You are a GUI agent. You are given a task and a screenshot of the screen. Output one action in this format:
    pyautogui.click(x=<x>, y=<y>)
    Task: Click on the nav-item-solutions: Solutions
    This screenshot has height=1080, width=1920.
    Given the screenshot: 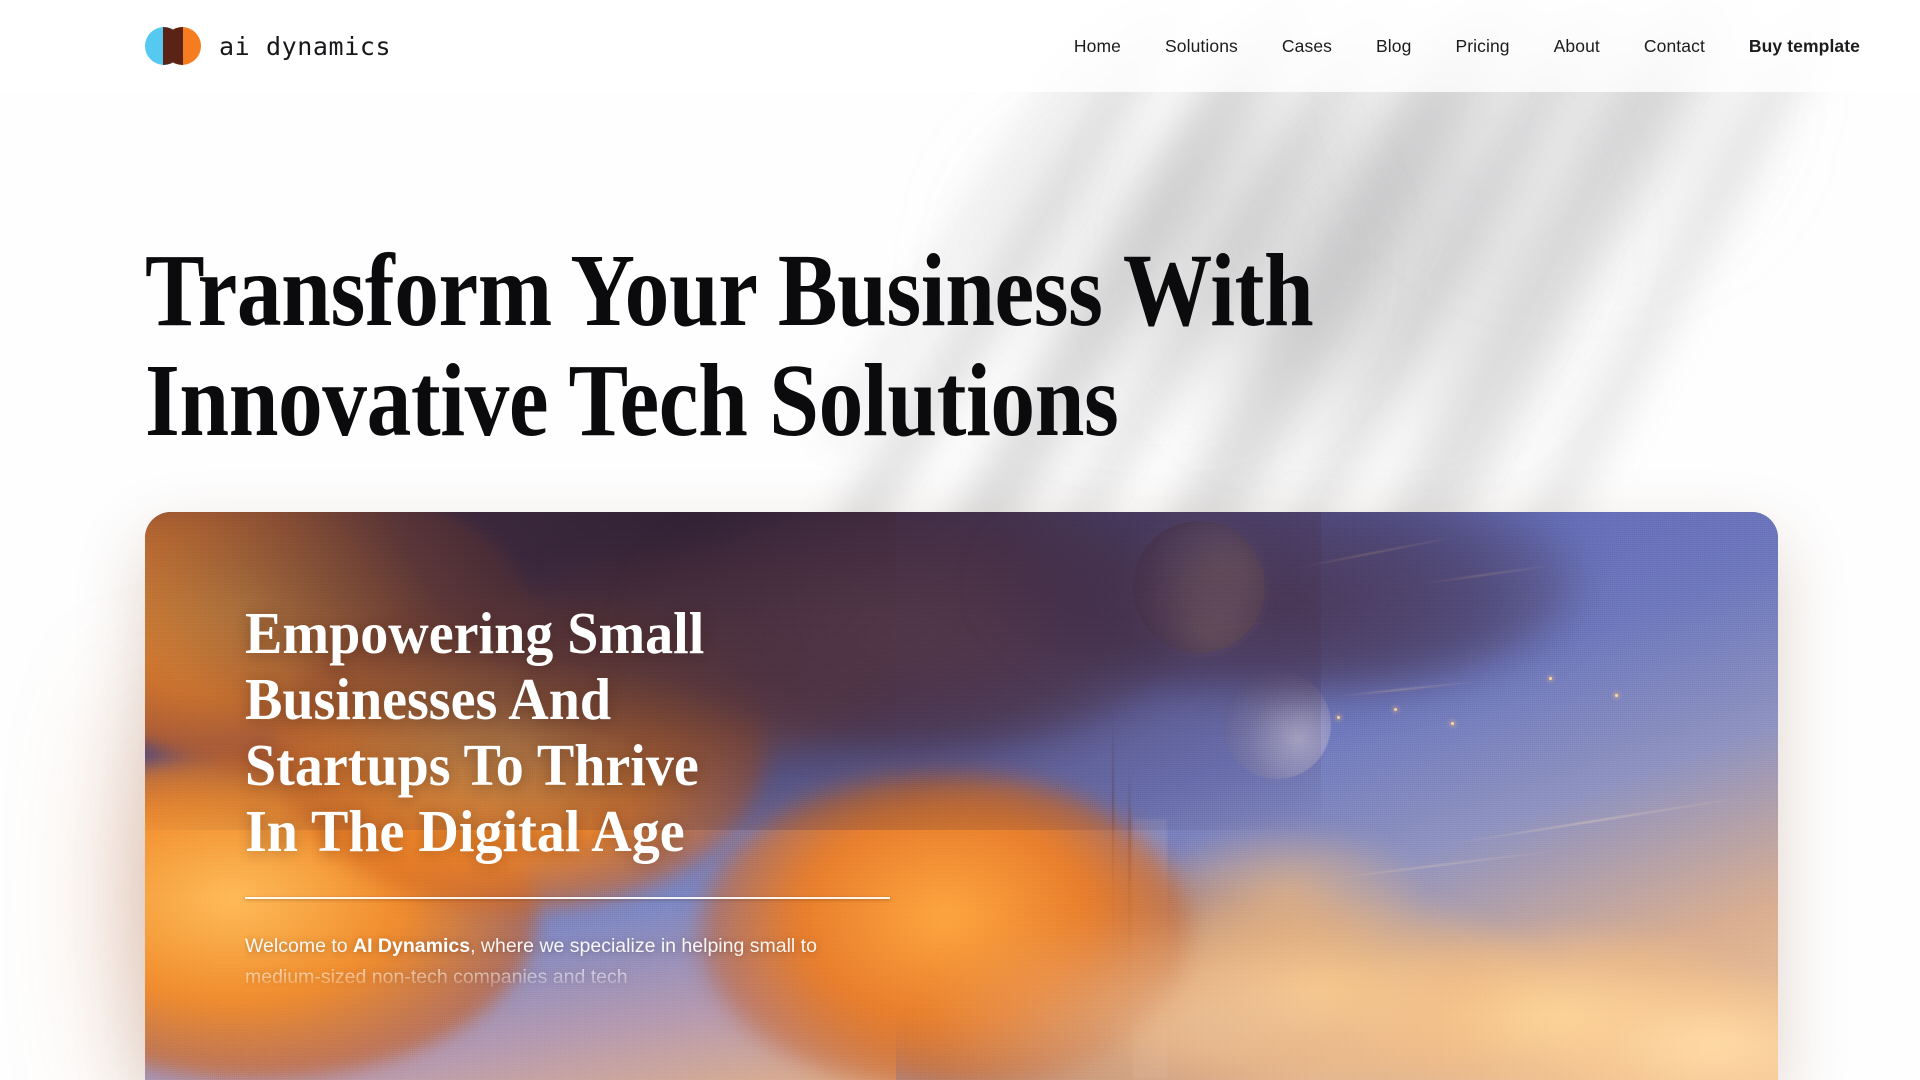 What is the action you would take?
    pyautogui.click(x=1201, y=46)
    